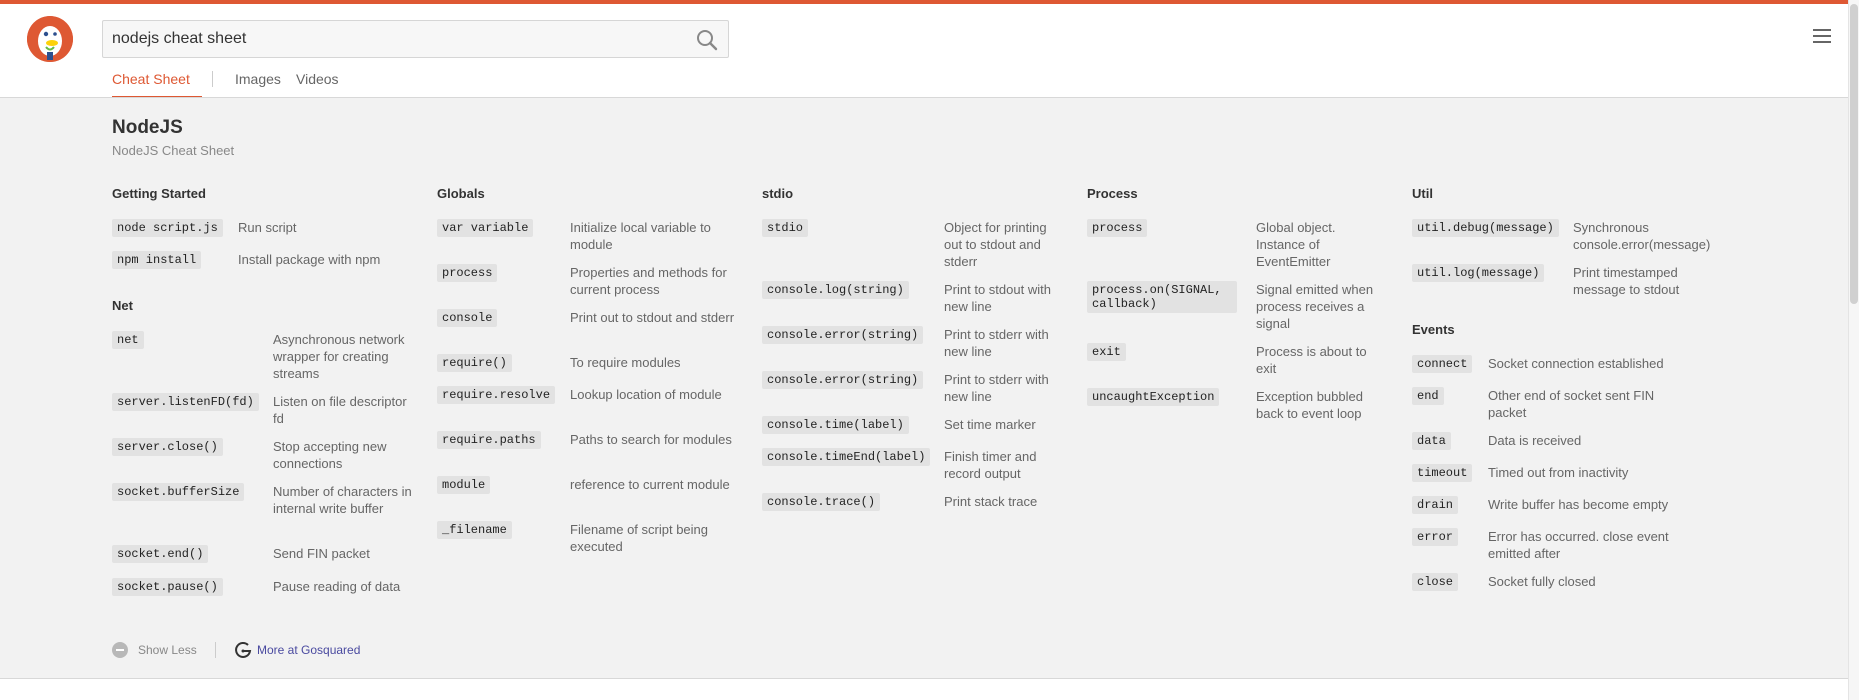 This screenshot has height=700, width=1859. I want to click on code-description: Install package with npm, so click(309, 259).